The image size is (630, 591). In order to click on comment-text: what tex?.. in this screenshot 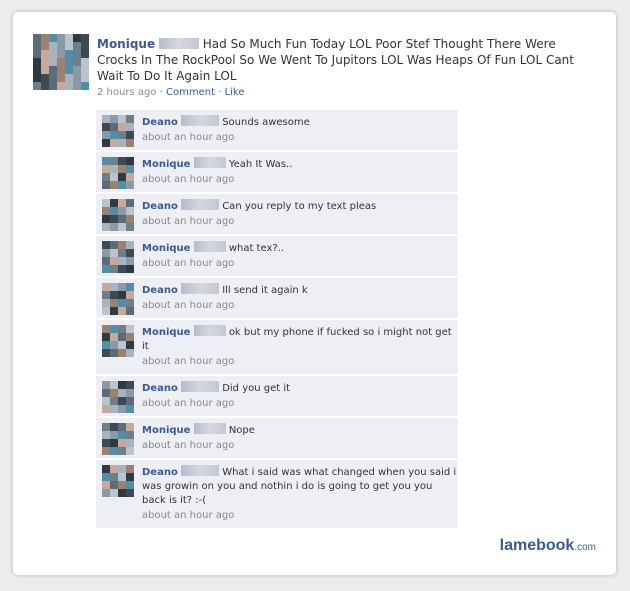, I will do `click(256, 248)`.